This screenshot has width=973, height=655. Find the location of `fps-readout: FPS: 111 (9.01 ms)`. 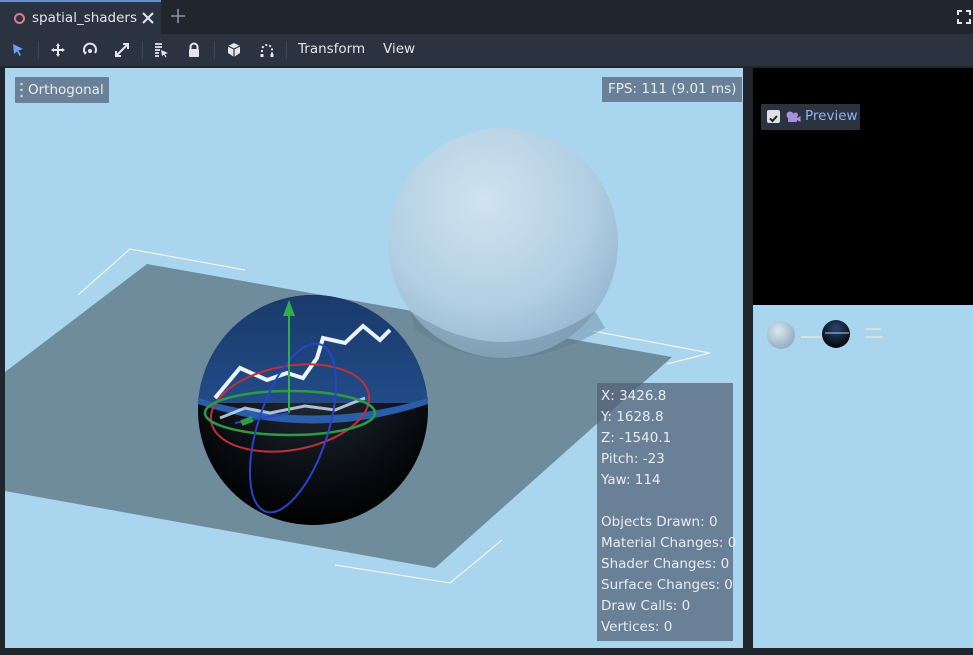

fps-readout: FPS: 111 (9.01 ms) is located at coordinates (672, 89).